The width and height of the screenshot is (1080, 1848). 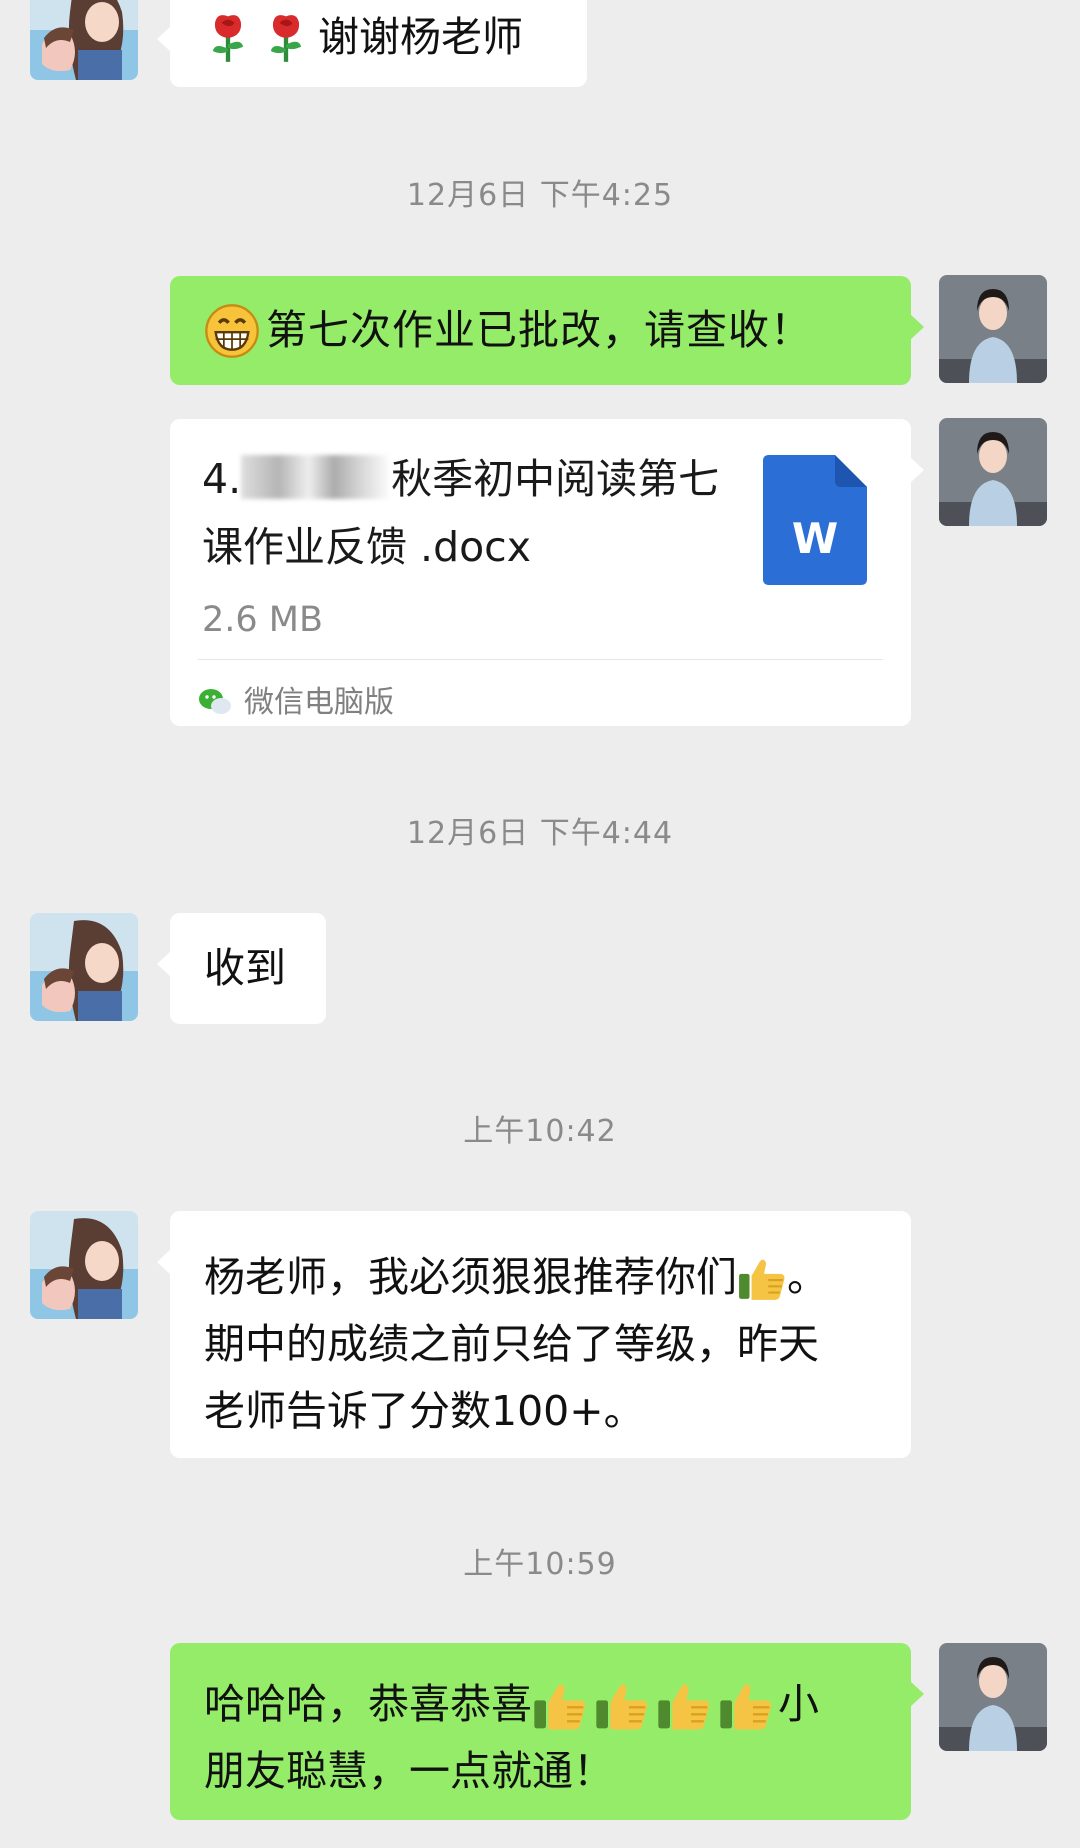 I want to click on redacted-text, so click(x=316, y=477).